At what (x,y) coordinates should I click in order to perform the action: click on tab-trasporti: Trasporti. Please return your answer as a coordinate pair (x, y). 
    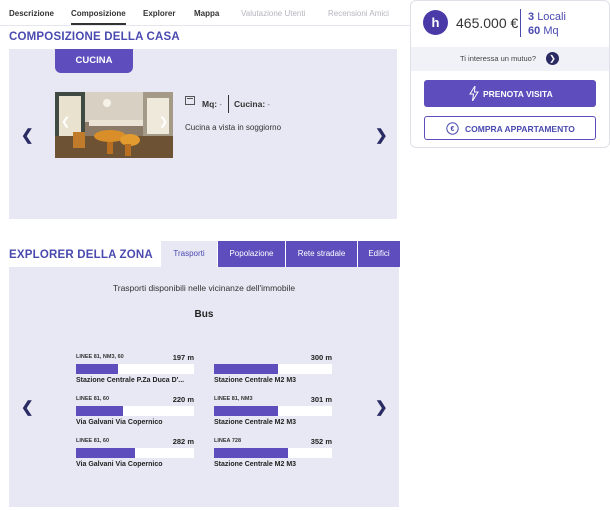
    Looking at the image, I should click on (189, 254).